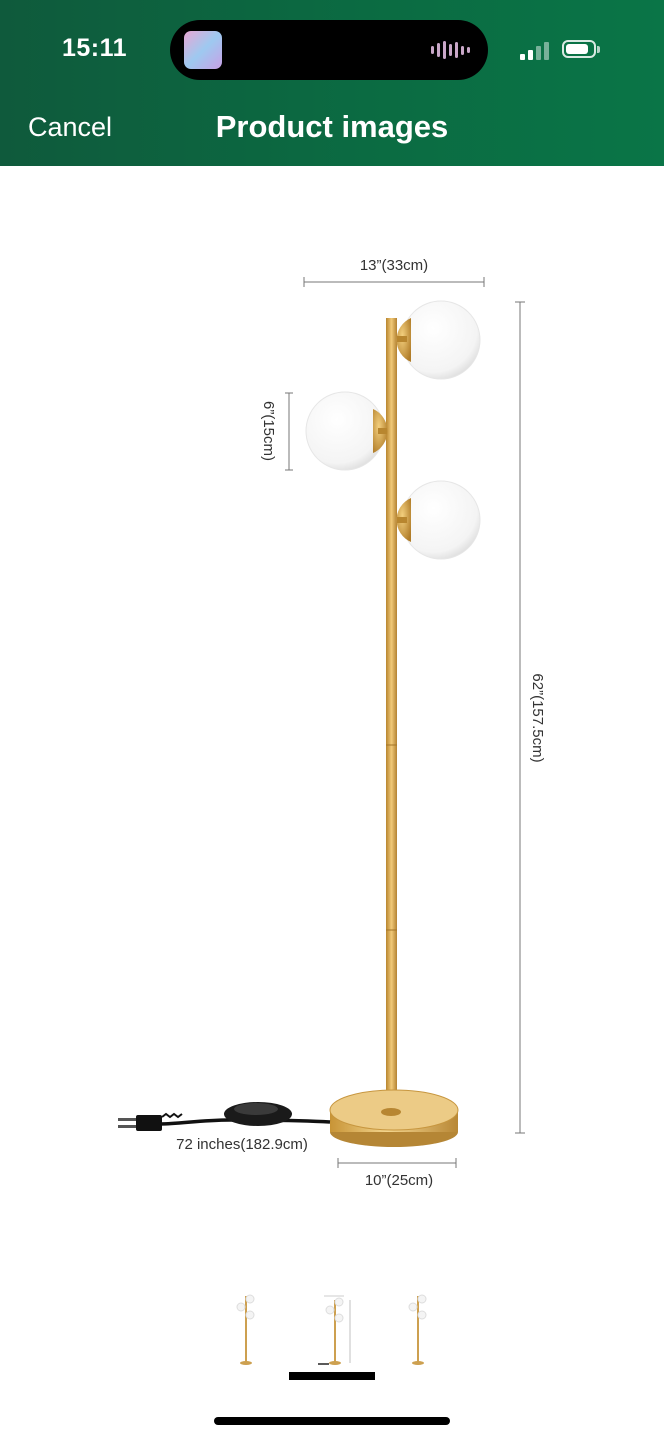 This screenshot has width=664, height=1440. What do you see at coordinates (441, 520) in the screenshot?
I see `globe-bottom` at bounding box center [441, 520].